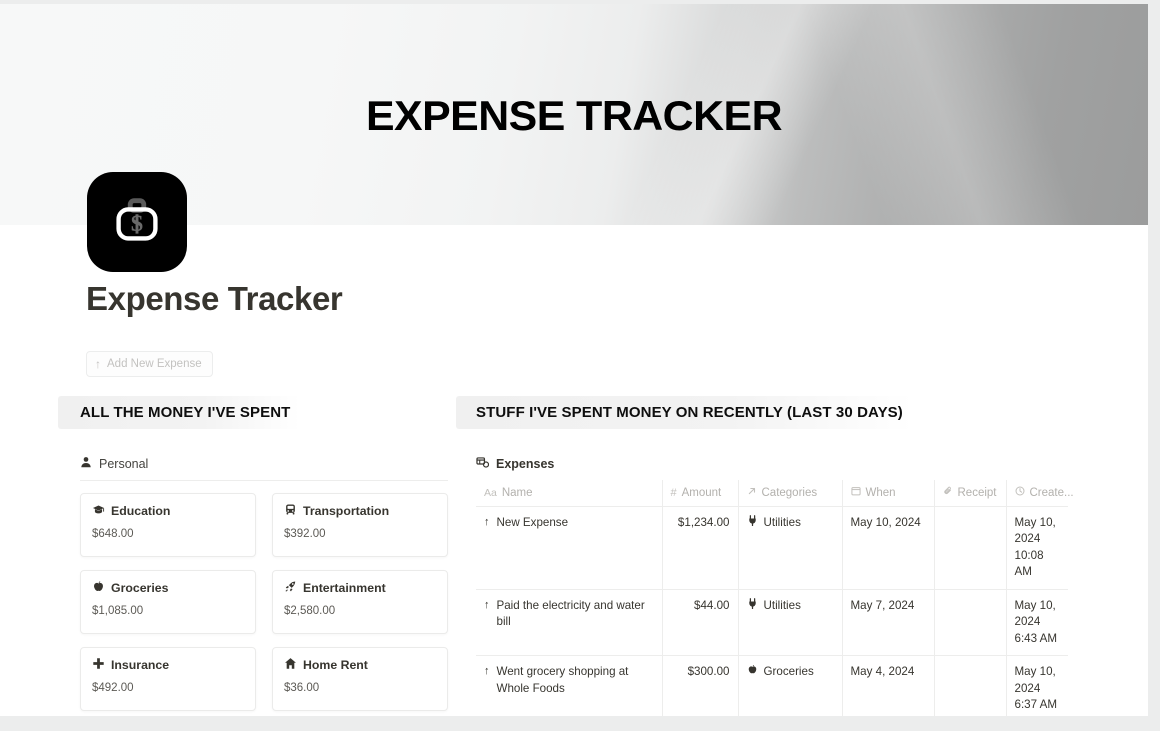 The height and width of the screenshot is (731, 1160). Describe the element at coordinates (305, 534) in the screenshot. I see `category-amount: $392.00` at that location.